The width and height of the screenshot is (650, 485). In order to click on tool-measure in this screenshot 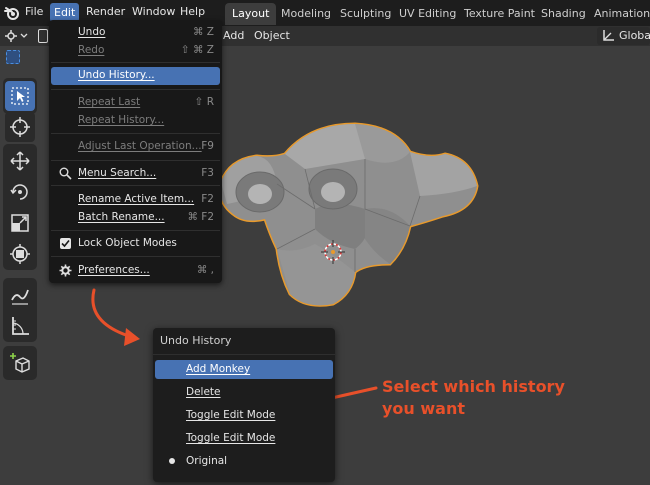, I will do `click(20, 326)`.